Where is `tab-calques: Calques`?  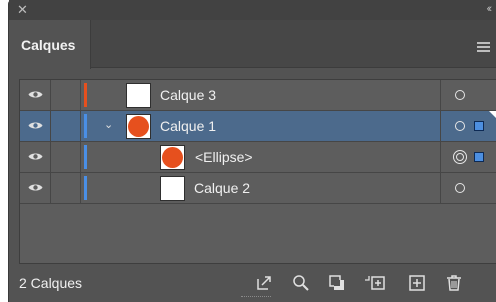
tab-calques: Calques is located at coordinates (50, 44).